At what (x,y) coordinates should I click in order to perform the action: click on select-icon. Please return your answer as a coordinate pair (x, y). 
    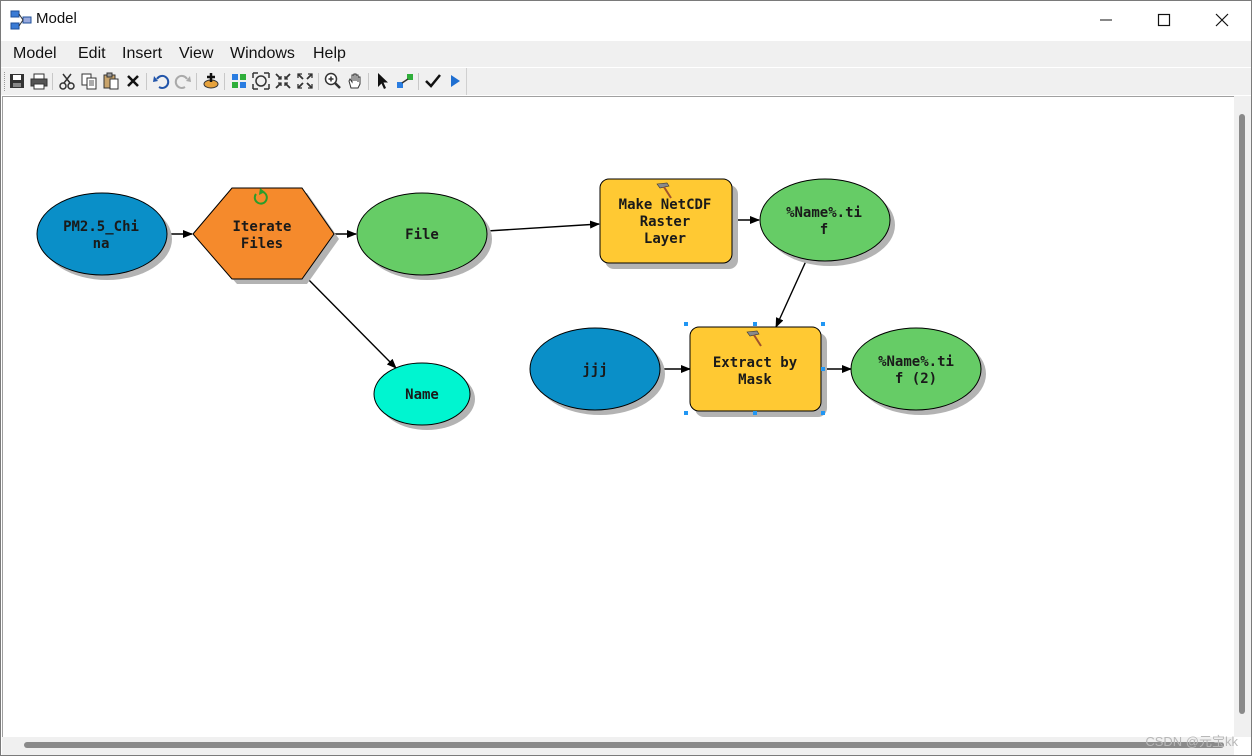
    Looking at the image, I should click on (383, 81).